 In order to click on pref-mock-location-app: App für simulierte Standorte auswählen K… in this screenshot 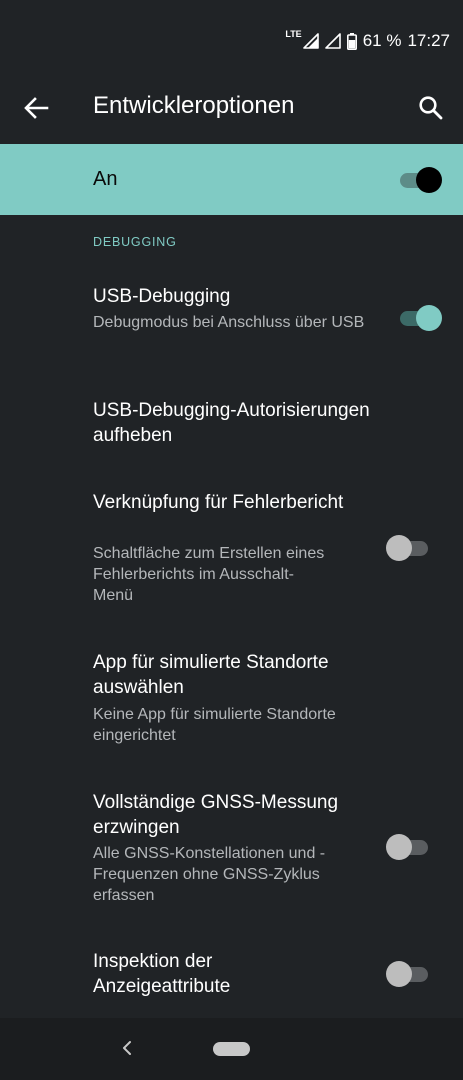, I will do `click(231, 700)`.